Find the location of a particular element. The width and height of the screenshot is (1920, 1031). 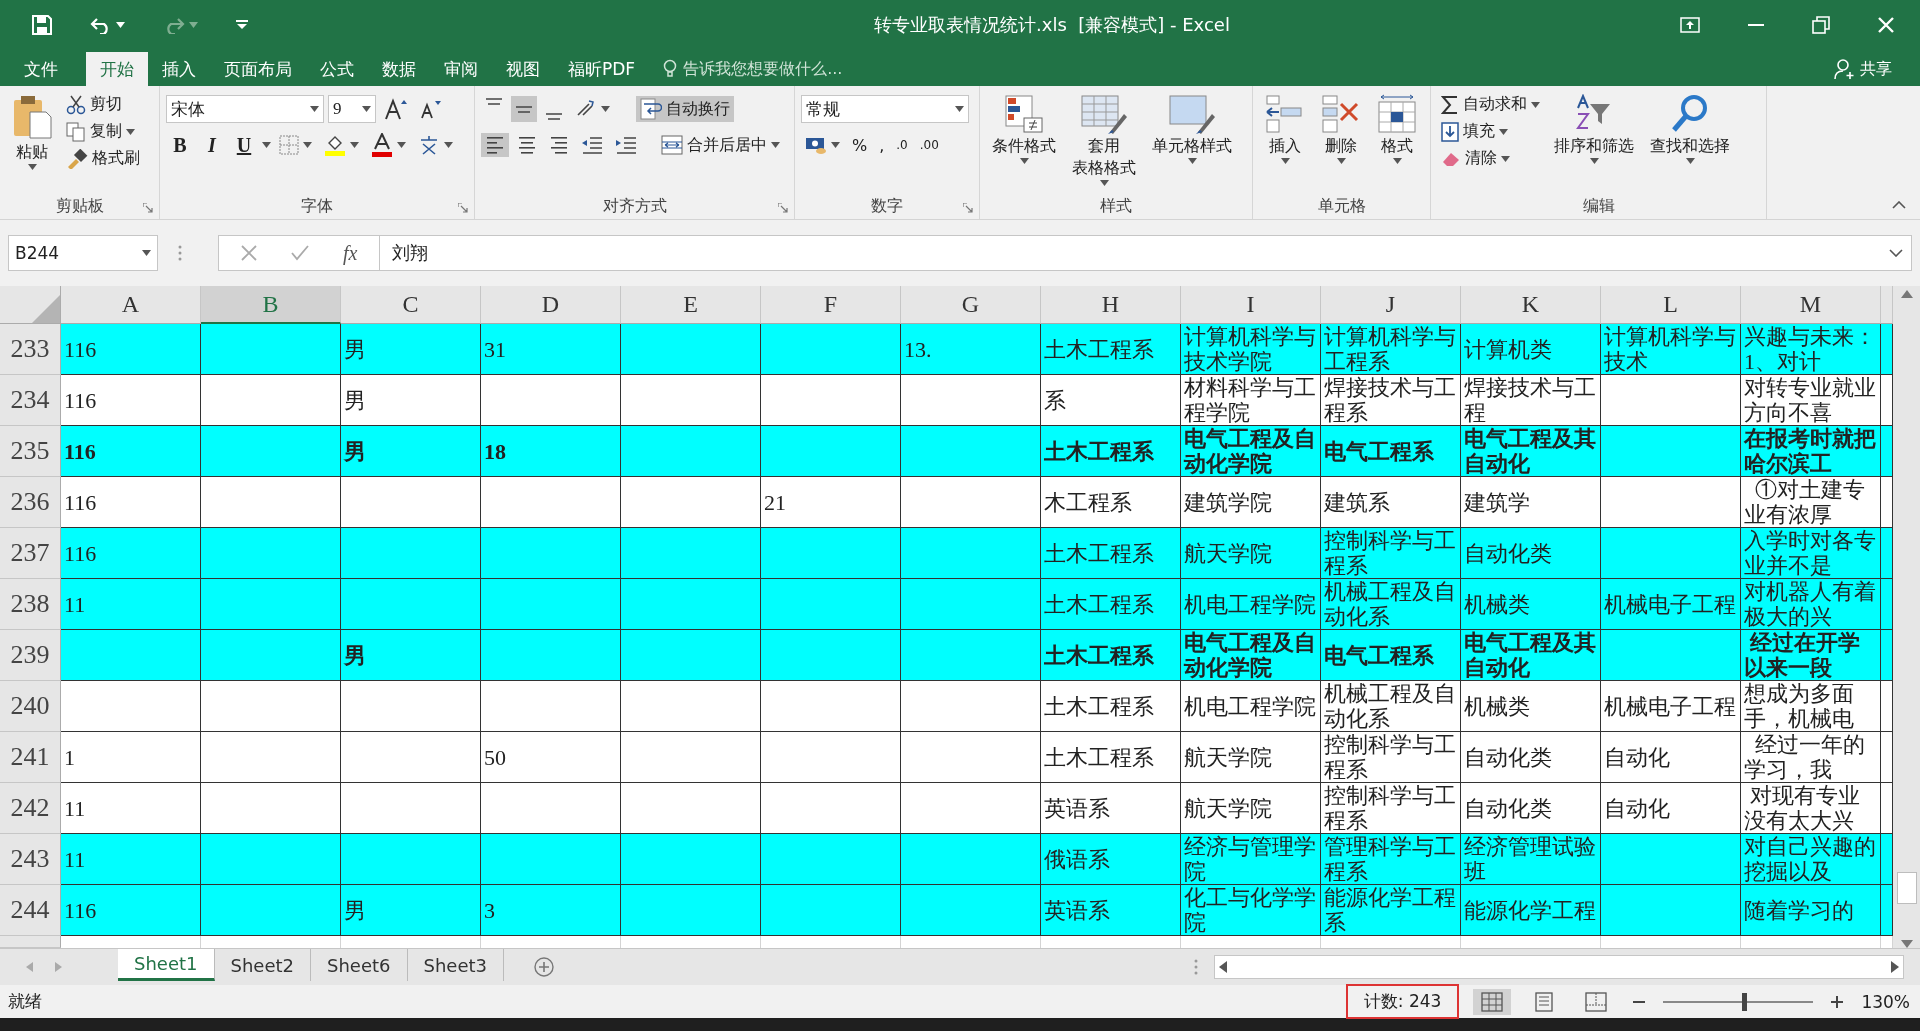

row-header: 235 is located at coordinates (30, 451).